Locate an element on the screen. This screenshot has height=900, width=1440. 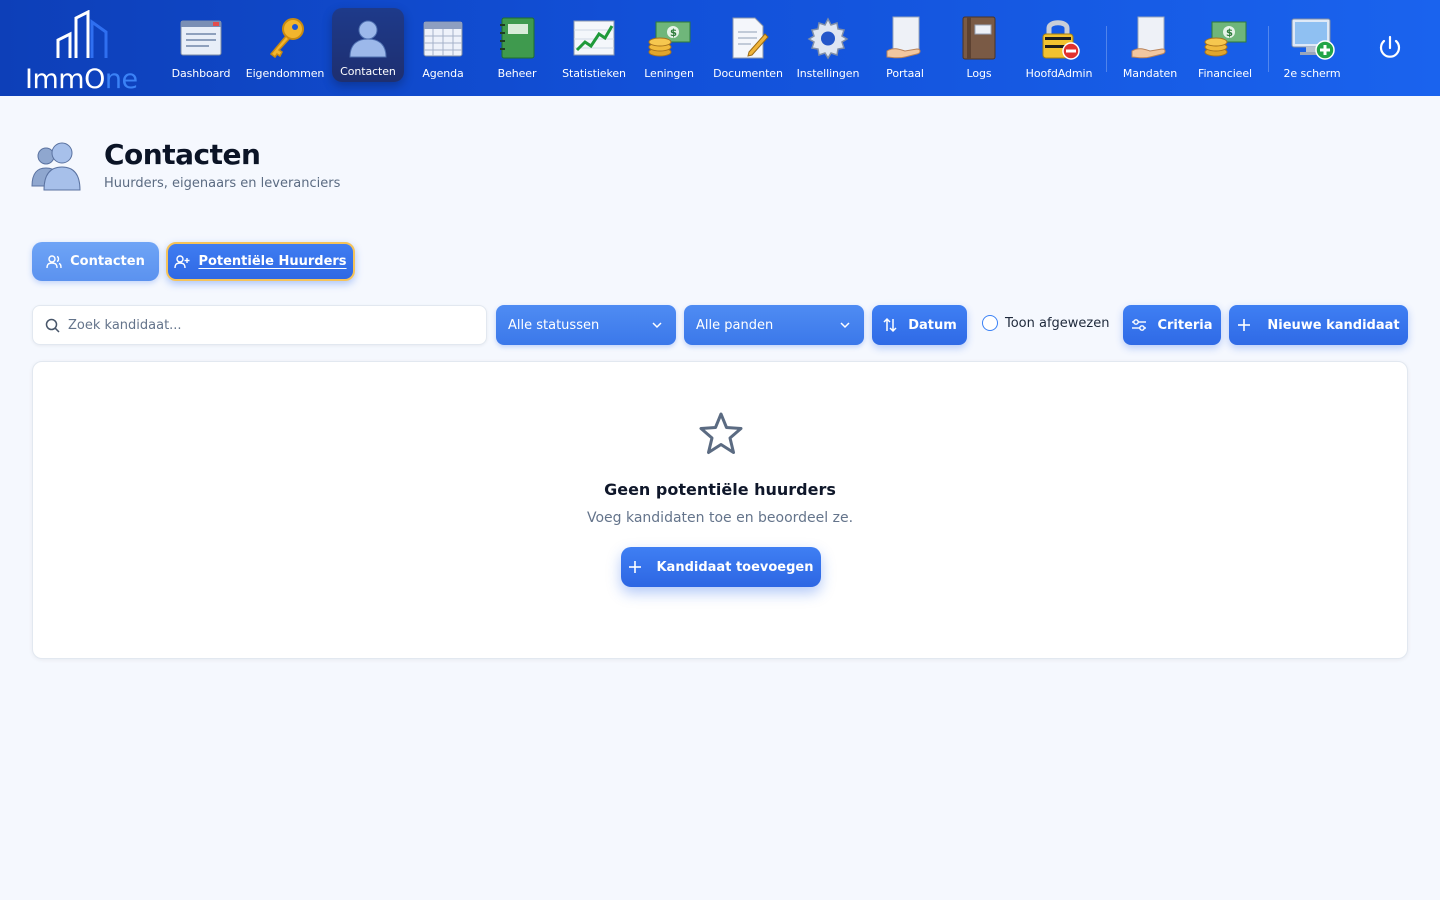
nav-beheer: Beheer is located at coordinates (517, 45).